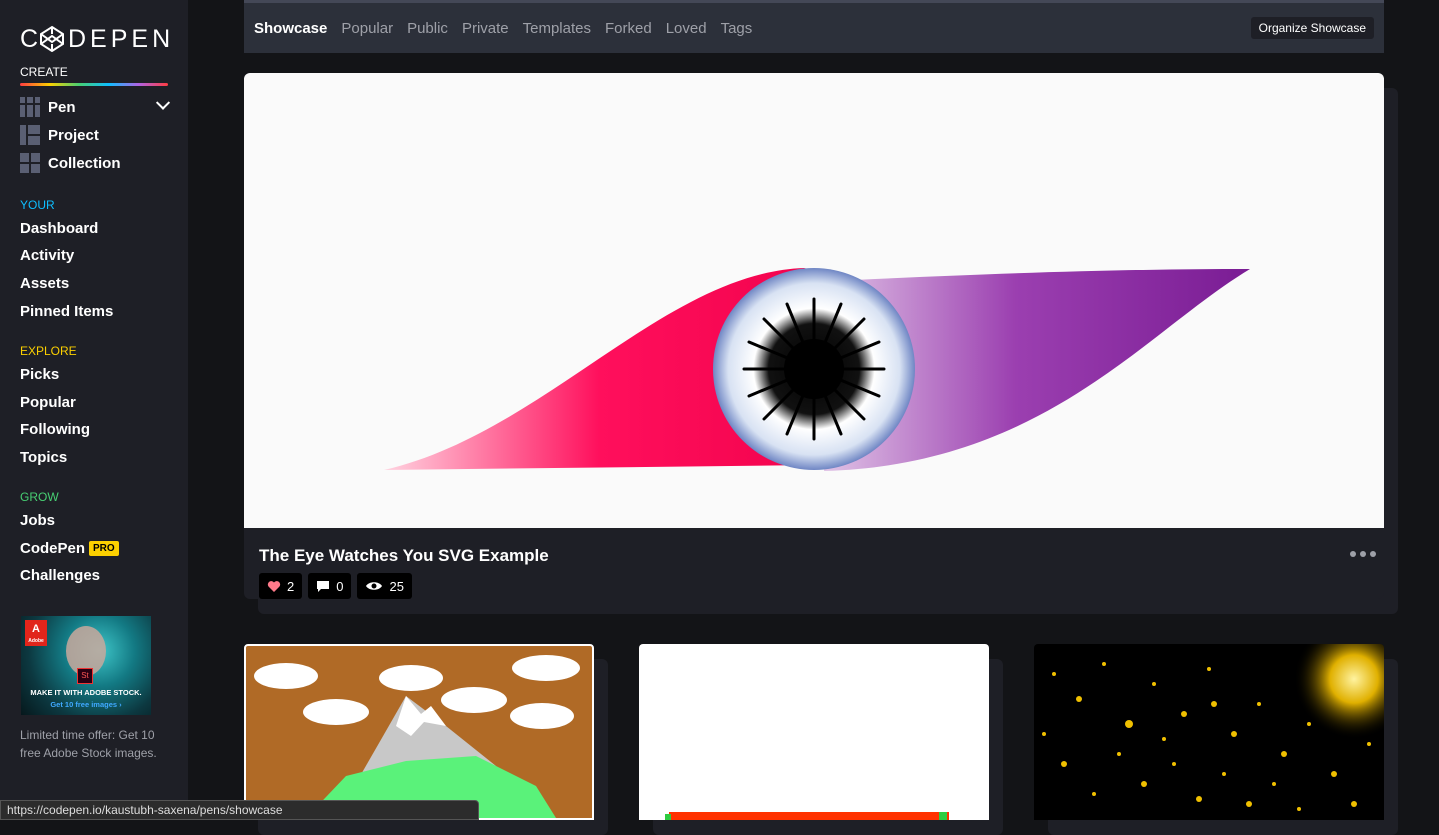 The height and width of the screenshot is (835, 1439). What do you see at coordinates (85, 676) in the screenshot?
I see `adobe-stock-badge-icon: St` at bounding box center [85, 676].